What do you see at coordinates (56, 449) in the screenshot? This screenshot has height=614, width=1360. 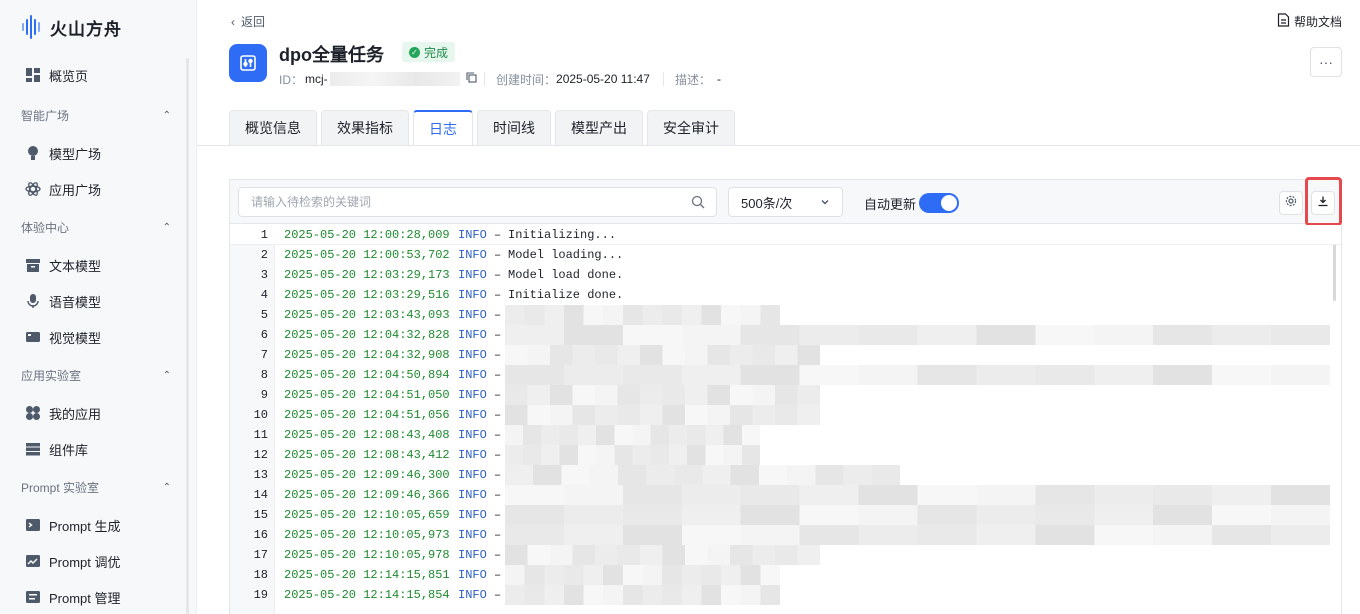 I see `sidebar-item-components: 组件库` at bounding box center [56, 449].